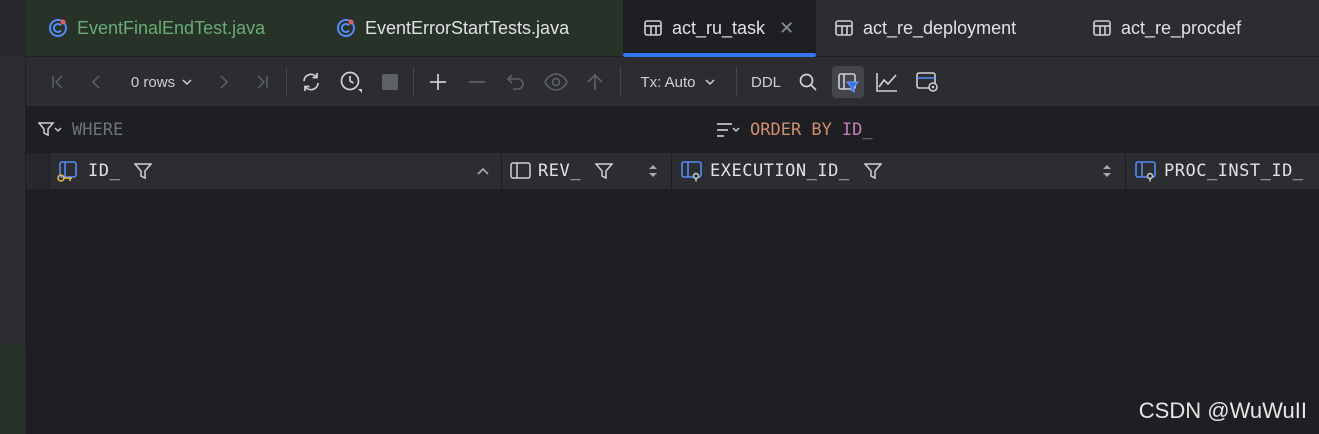 The width and height of the screenshot is (1319, 434). Describe the element at coordinates (13, 389) in the screenshot. I see `gutter-green-area` at that location.